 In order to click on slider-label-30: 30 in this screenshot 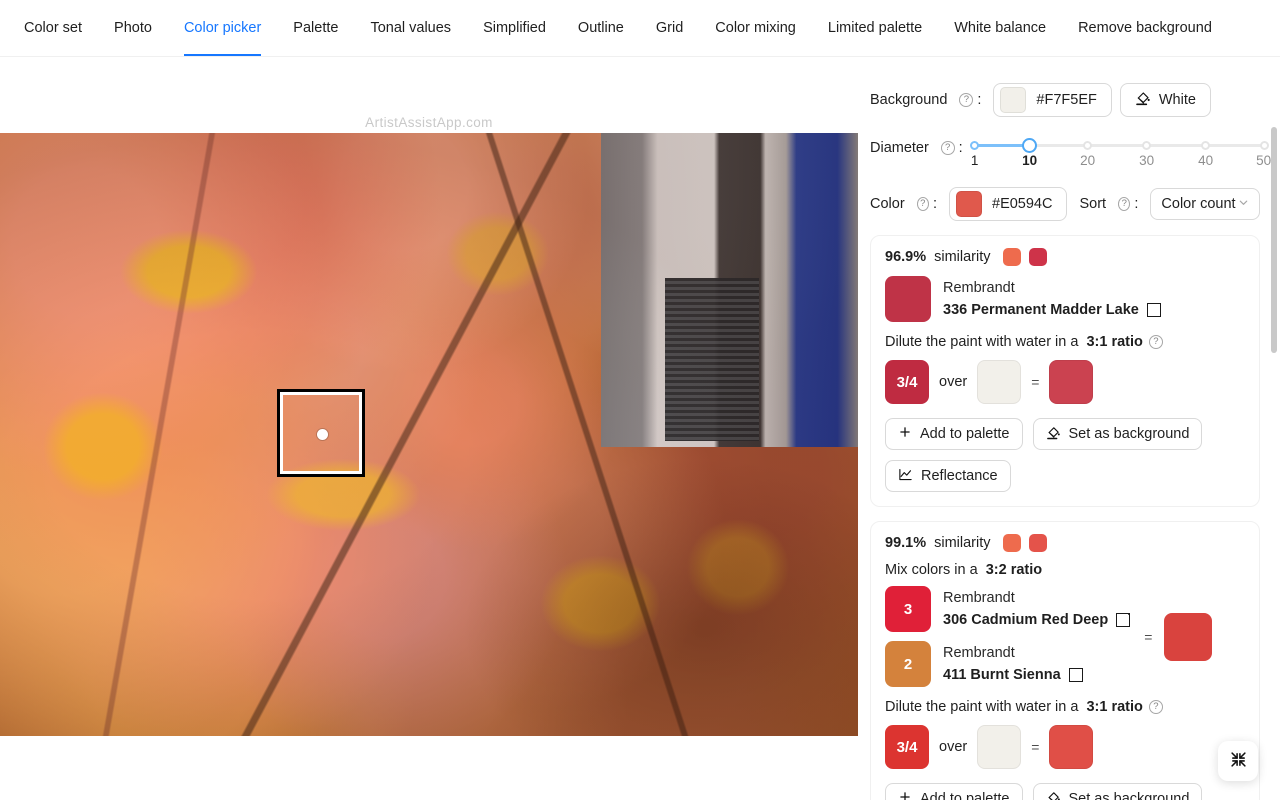, I will do `click(1147, 160)`.